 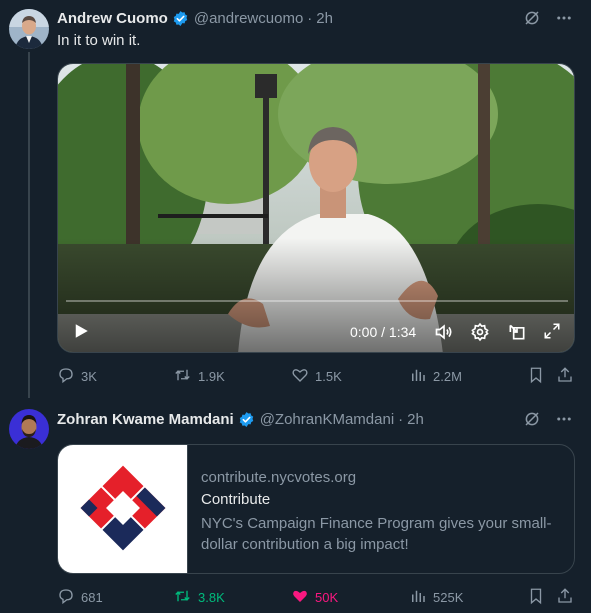 What do you see at coordinates (211, 376) in the screenshot?
I see `retweet-count: 1.9K` at bounding box center [211, 376].